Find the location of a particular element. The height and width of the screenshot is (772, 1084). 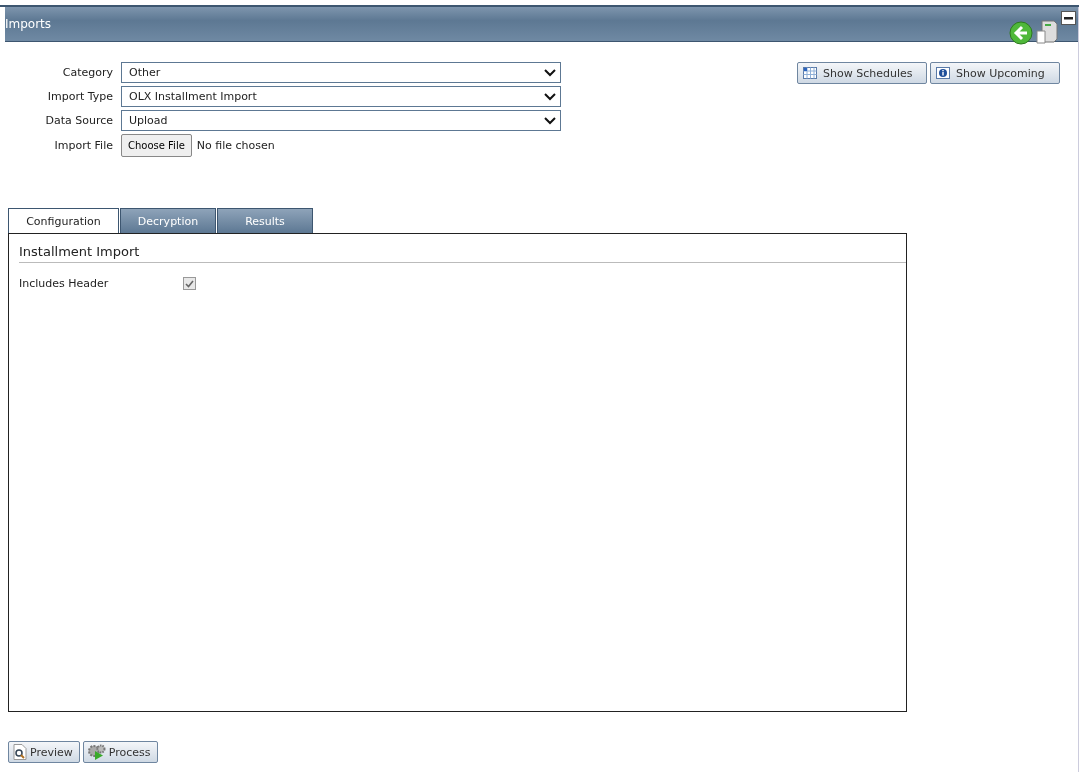

tab: Results is located at coordinates (265, 220).